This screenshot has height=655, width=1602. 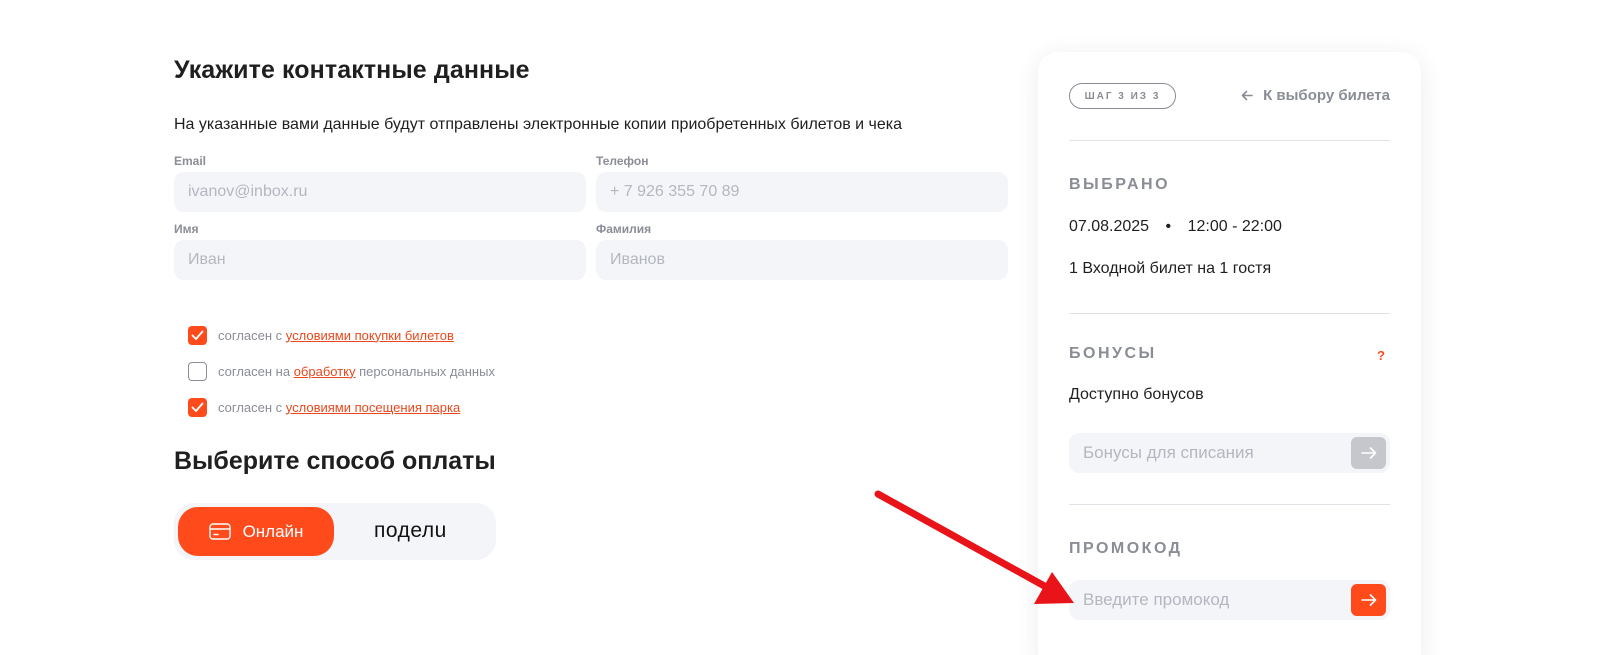 I want to click on back-link-label: К выбору билета, so click(x=1326, y=95).